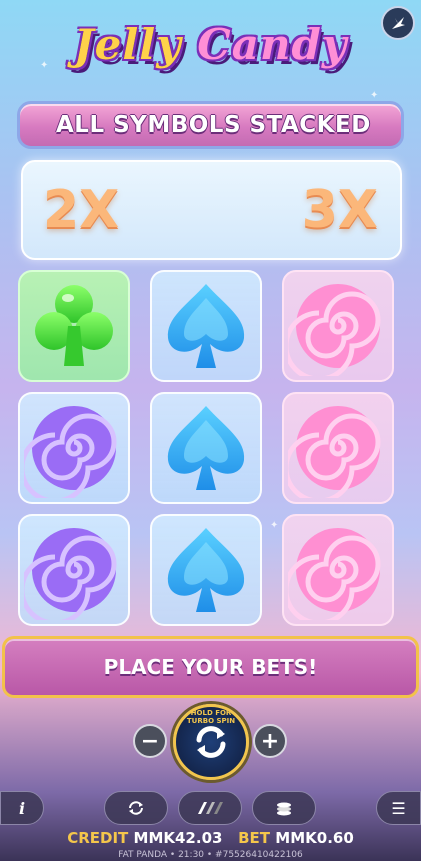 This screenshot has height=861, width=421. Describe the element at coordinates (211, 210) in the screenshot. I see `multiplier-panel: 2X 3X` at that location.